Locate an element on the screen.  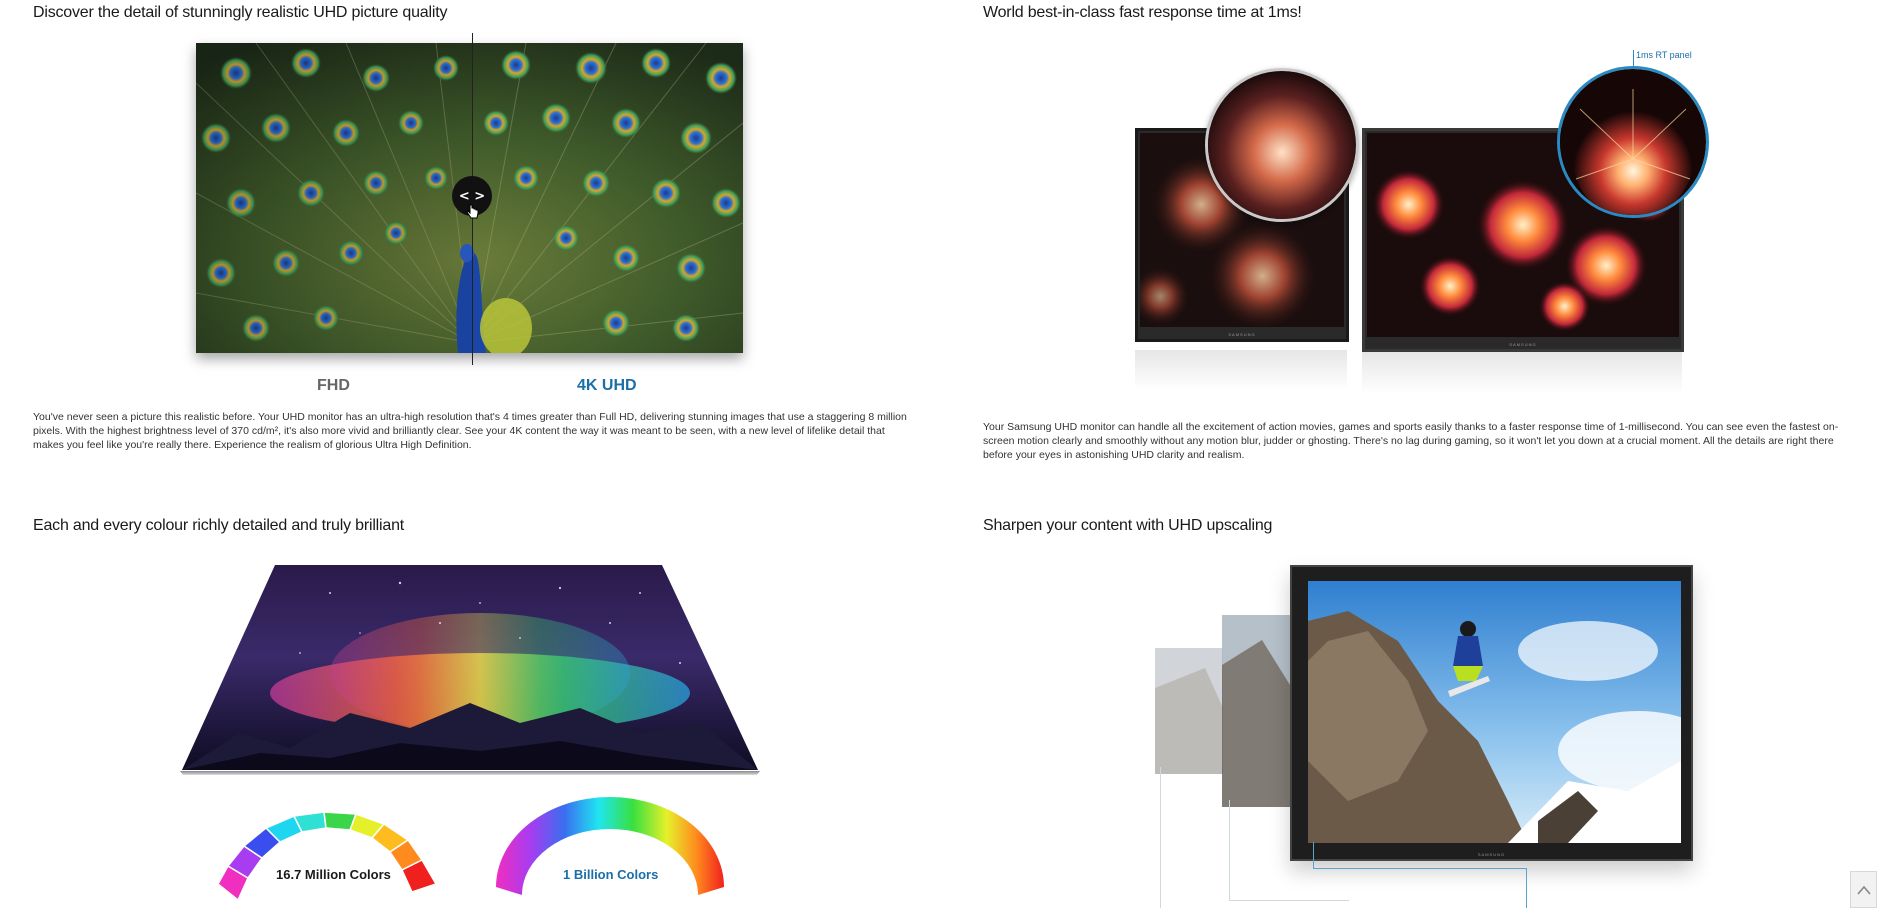
hand-cursor-icon is located at coordinates (472, 211).